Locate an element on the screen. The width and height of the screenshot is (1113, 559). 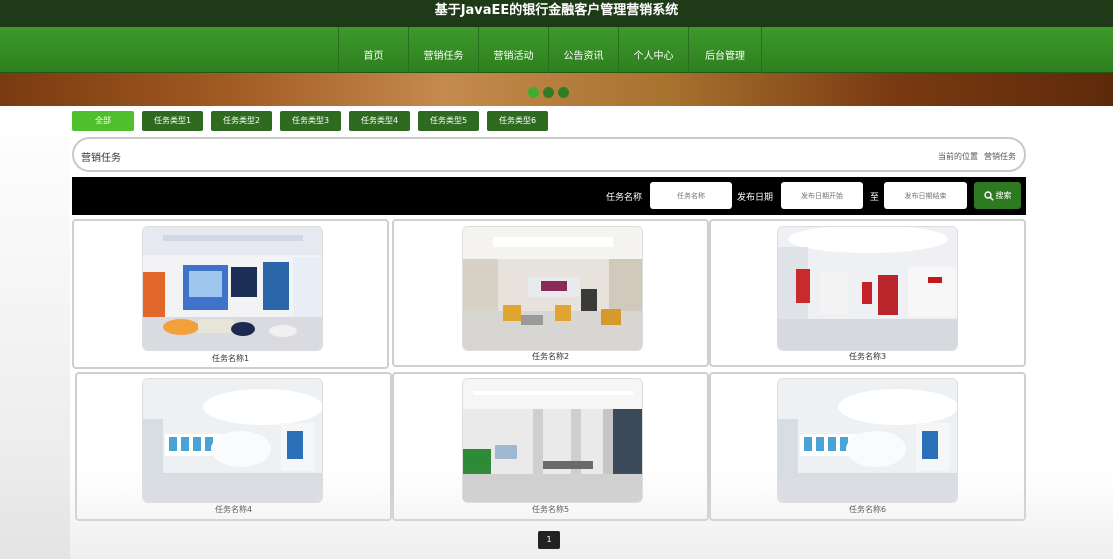
search-bar: 任务名称 发布日期 至 搜索 is located at coordinates (549, 196).